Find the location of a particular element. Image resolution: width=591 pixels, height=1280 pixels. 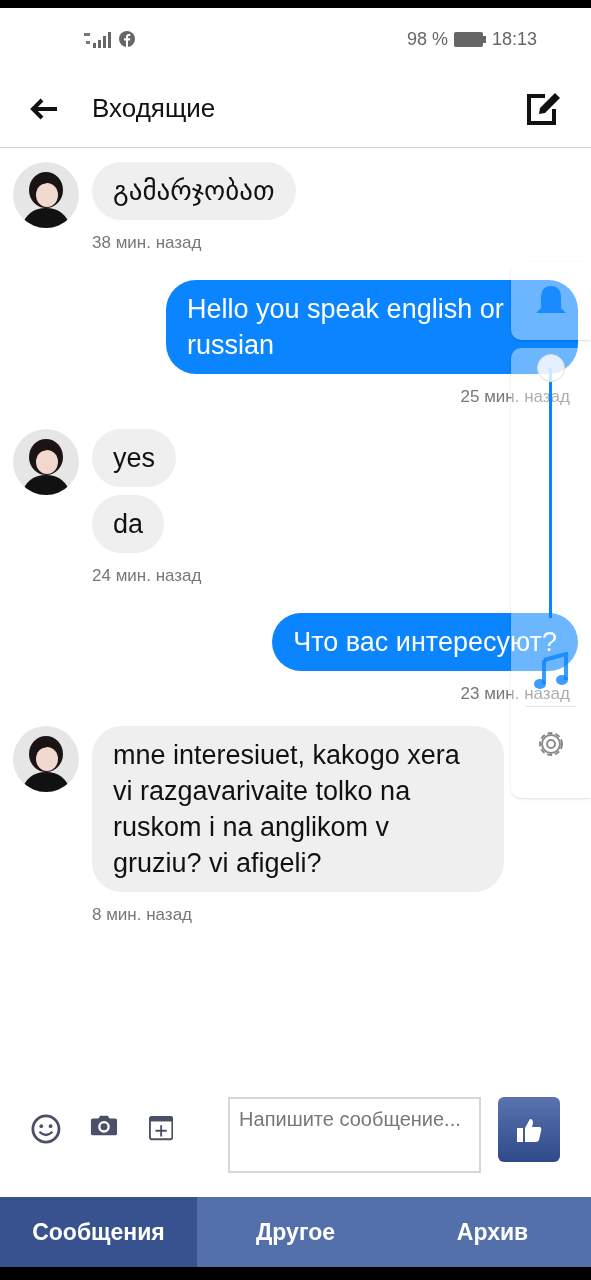

message-time: 23 мин. назад is located at coordinates (515, 693).